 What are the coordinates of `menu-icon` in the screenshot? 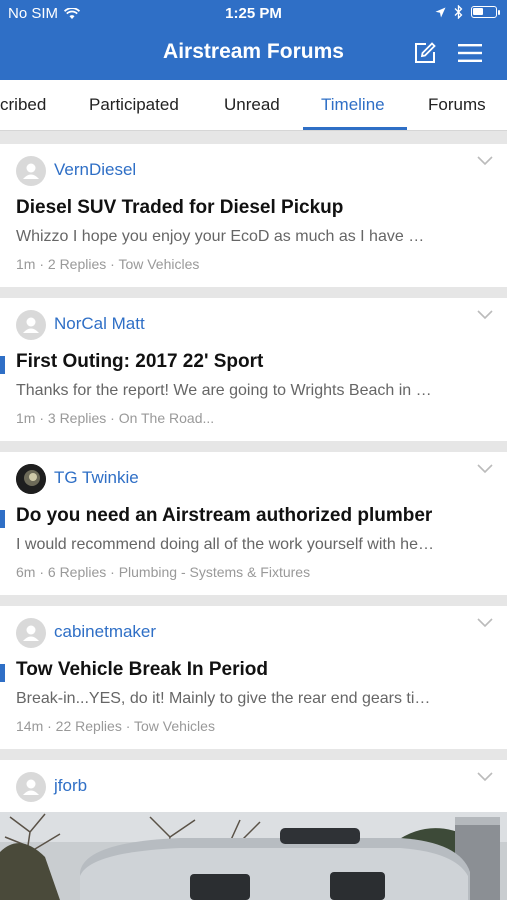 It's located at (470, 53).